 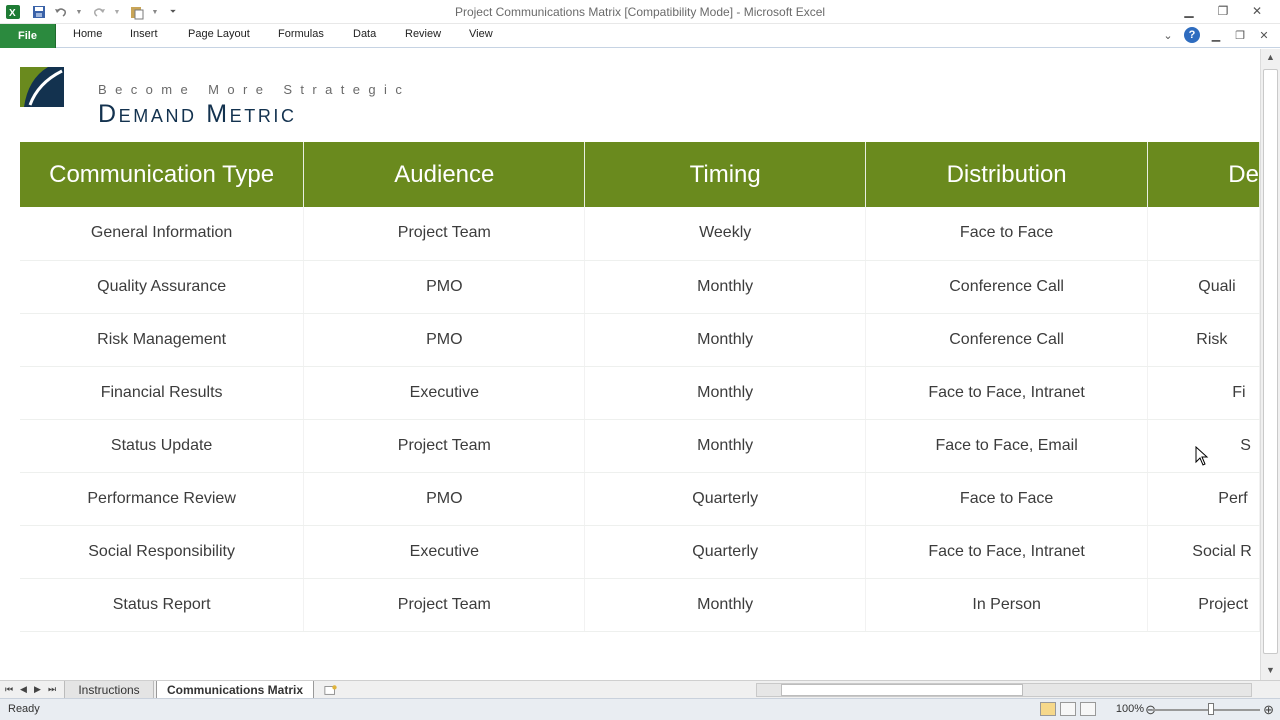 I want to click on horizontal-scrollbar, so click(x=1004, y=690).